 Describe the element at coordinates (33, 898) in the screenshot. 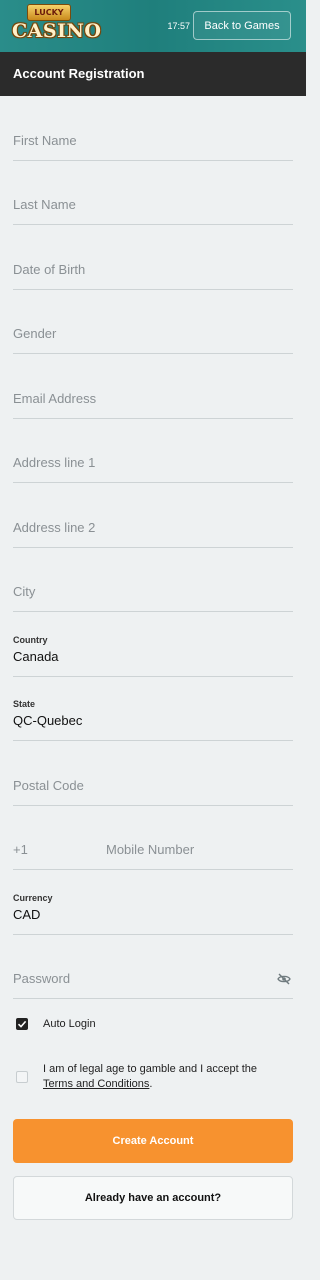

I see `currency-label: Currency` at that location.